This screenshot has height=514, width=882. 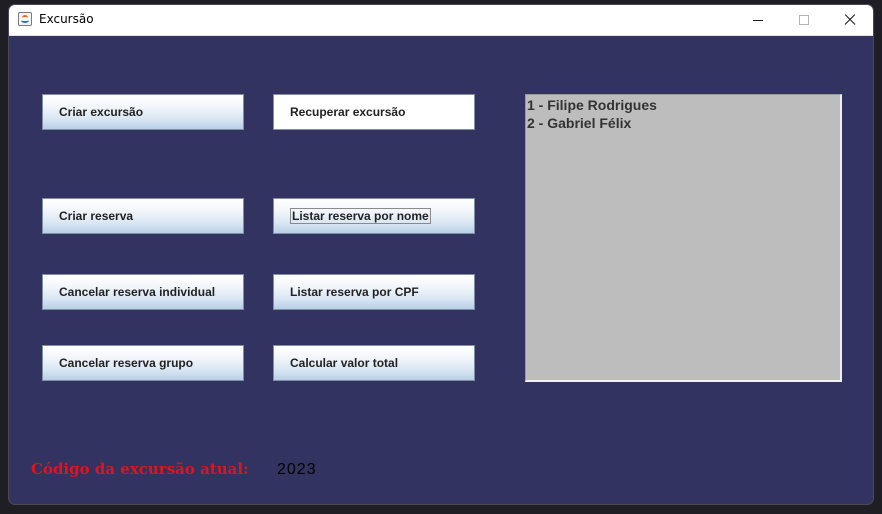 What do you see at coordinates (579, 123) in the screenshot?
I see `output-line: 2 - Gabriel Félix` at bounding box center [579, 123].